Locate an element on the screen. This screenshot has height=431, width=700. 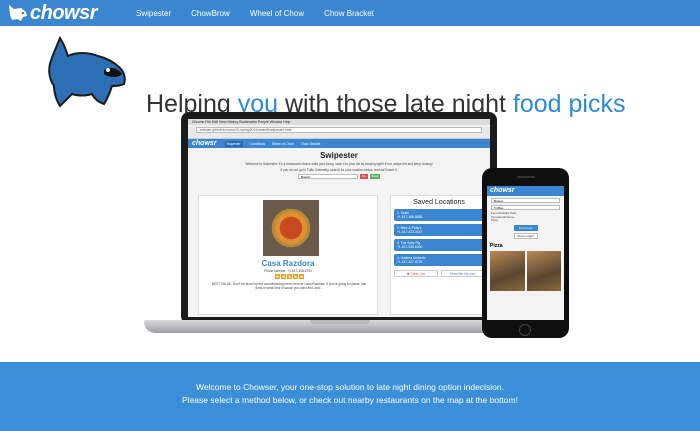
dog-logo-icon is located at coordinates (18, 13).